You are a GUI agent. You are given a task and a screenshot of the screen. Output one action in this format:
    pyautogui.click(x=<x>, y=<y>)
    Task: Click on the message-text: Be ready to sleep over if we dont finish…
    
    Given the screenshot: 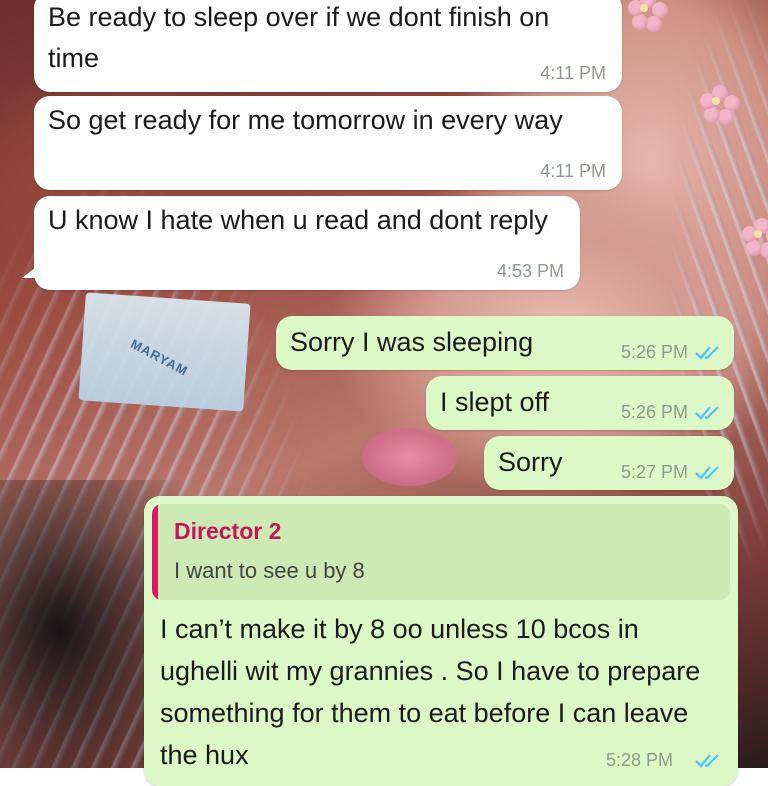 What is the action you would take?
    pyautogui.click(x=299, y=37)
    